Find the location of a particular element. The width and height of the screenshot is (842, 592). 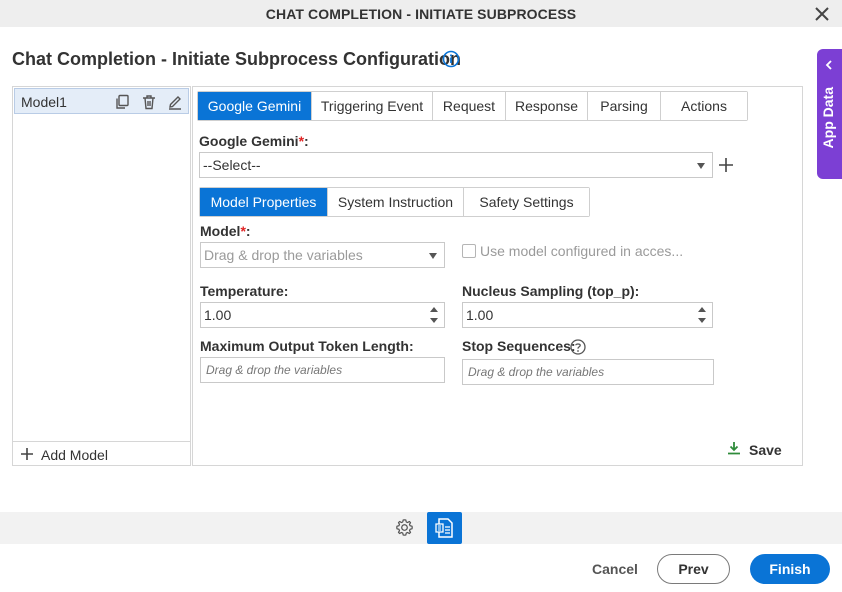

model-field-label: Model*: is located at coordinates (225, 231).